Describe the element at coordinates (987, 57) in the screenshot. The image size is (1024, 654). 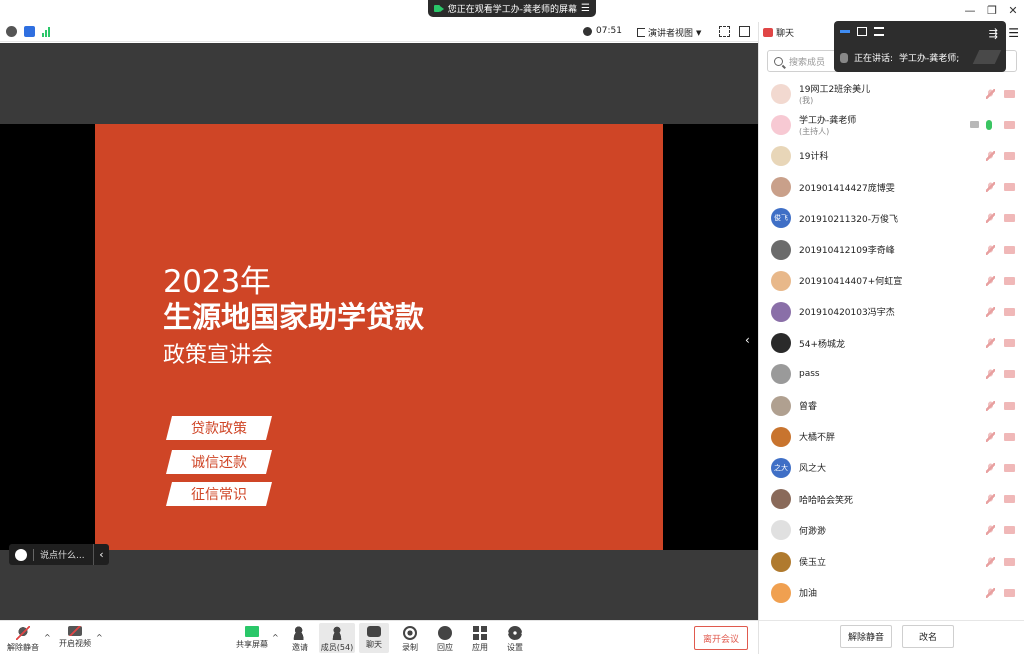
I see `audio-wave-icon` at that location.